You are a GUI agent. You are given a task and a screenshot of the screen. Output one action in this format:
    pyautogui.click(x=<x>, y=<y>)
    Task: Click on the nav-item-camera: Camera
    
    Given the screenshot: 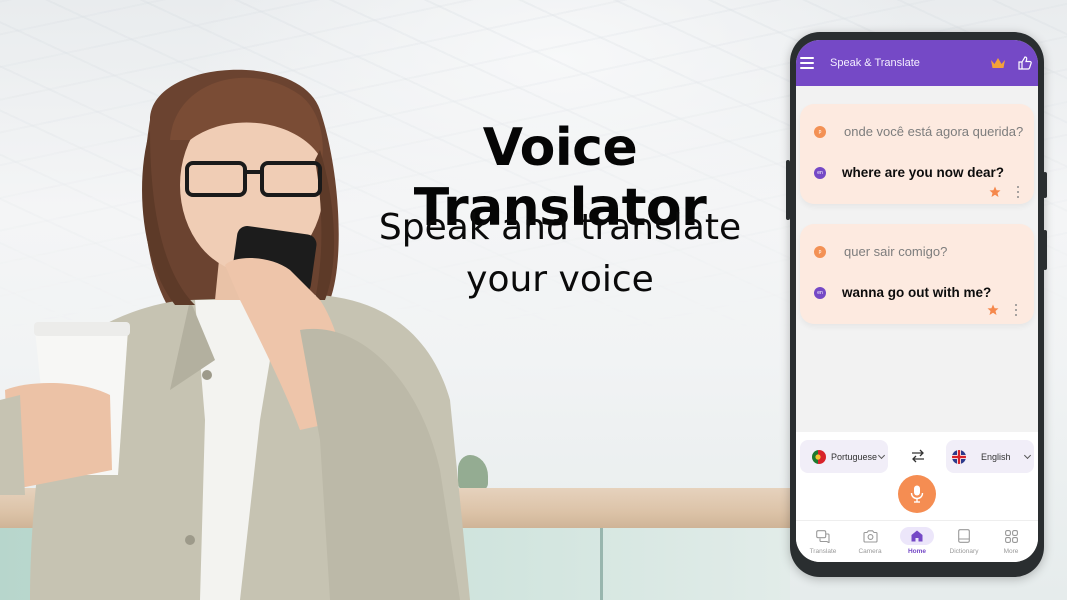 What is the action you would take?
    pyautogui.click(x=870, y=541)
    